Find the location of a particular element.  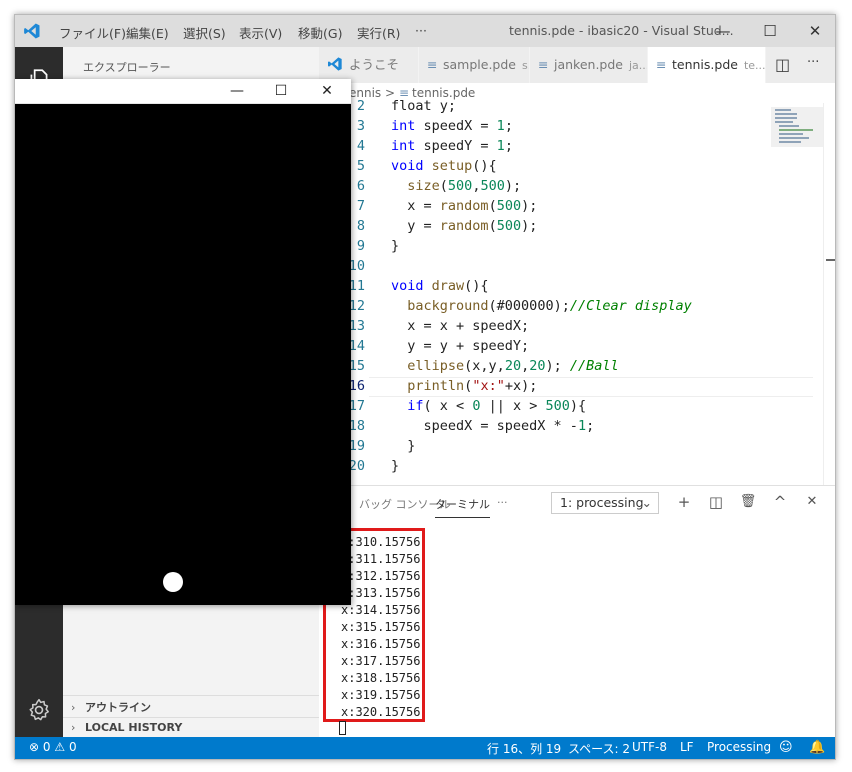

window-maximize-button: ☐ is located at coordinates (770, 31).